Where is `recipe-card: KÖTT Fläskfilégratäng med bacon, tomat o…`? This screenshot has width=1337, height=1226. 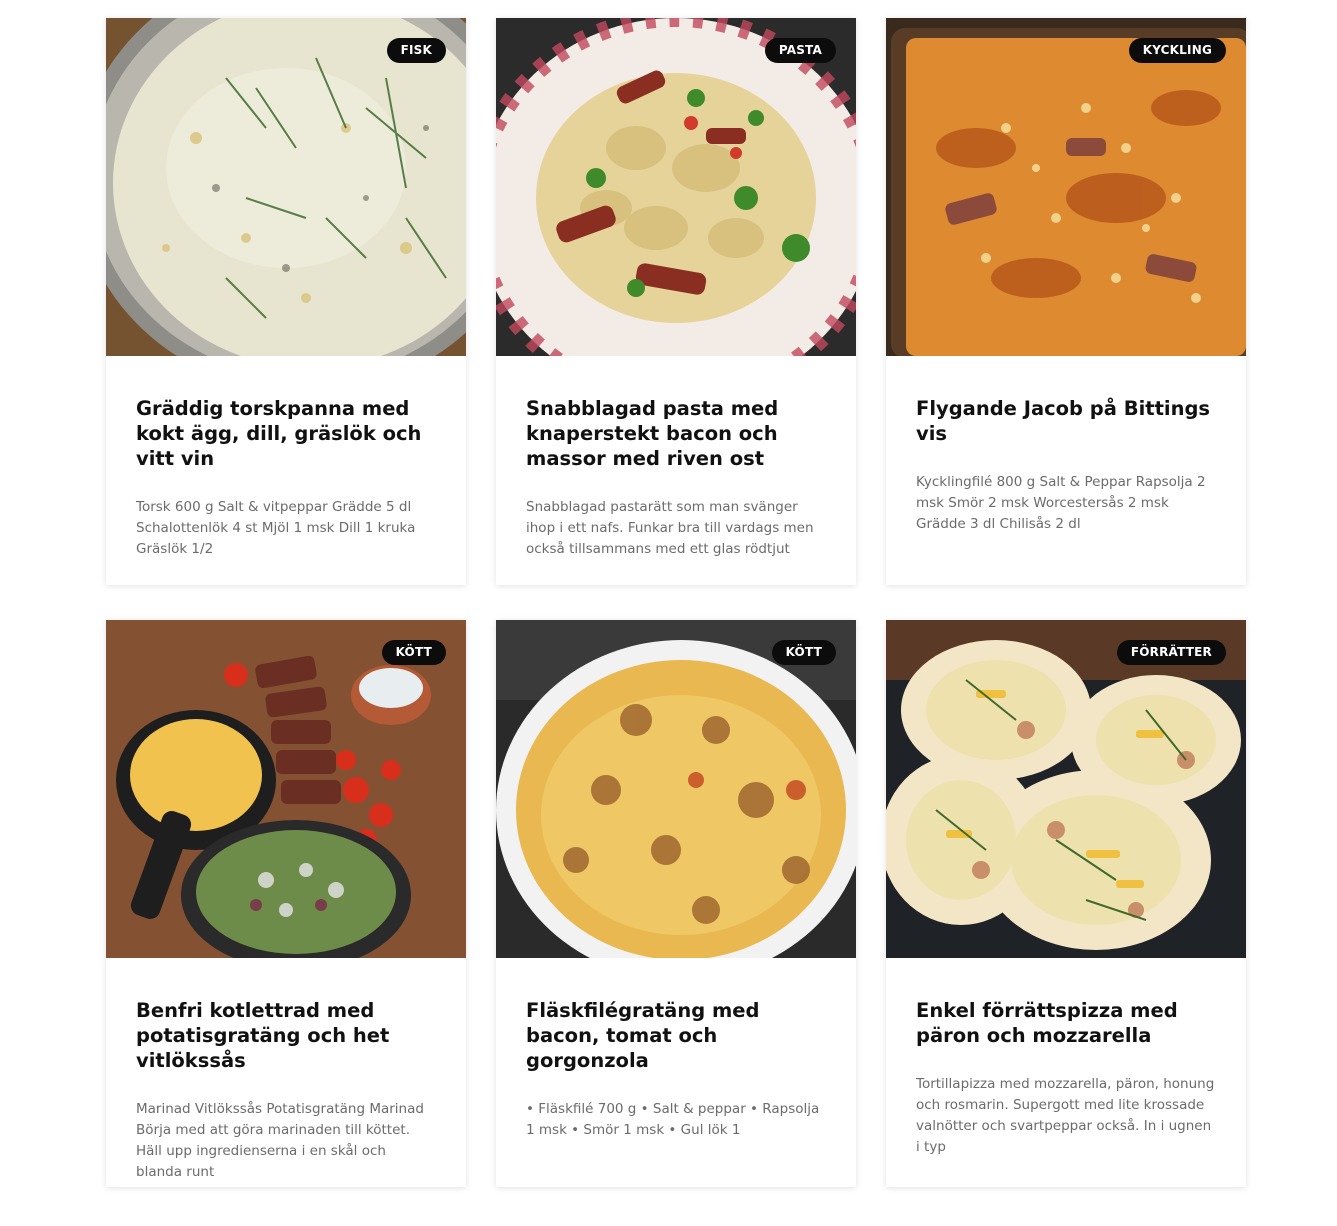
recipe-card: KÖTT Fläskfilégratäng med bacon, tomat o… is located at coordinates (676, 903).